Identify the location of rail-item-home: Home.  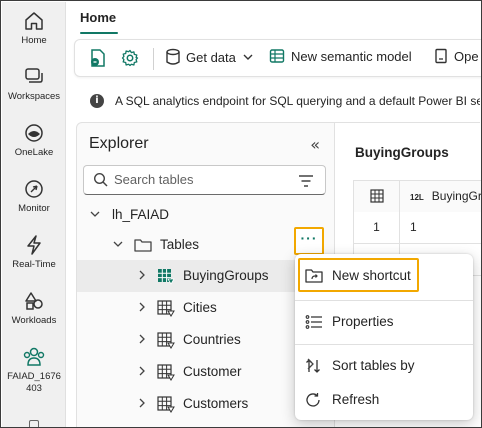
(34, 28).